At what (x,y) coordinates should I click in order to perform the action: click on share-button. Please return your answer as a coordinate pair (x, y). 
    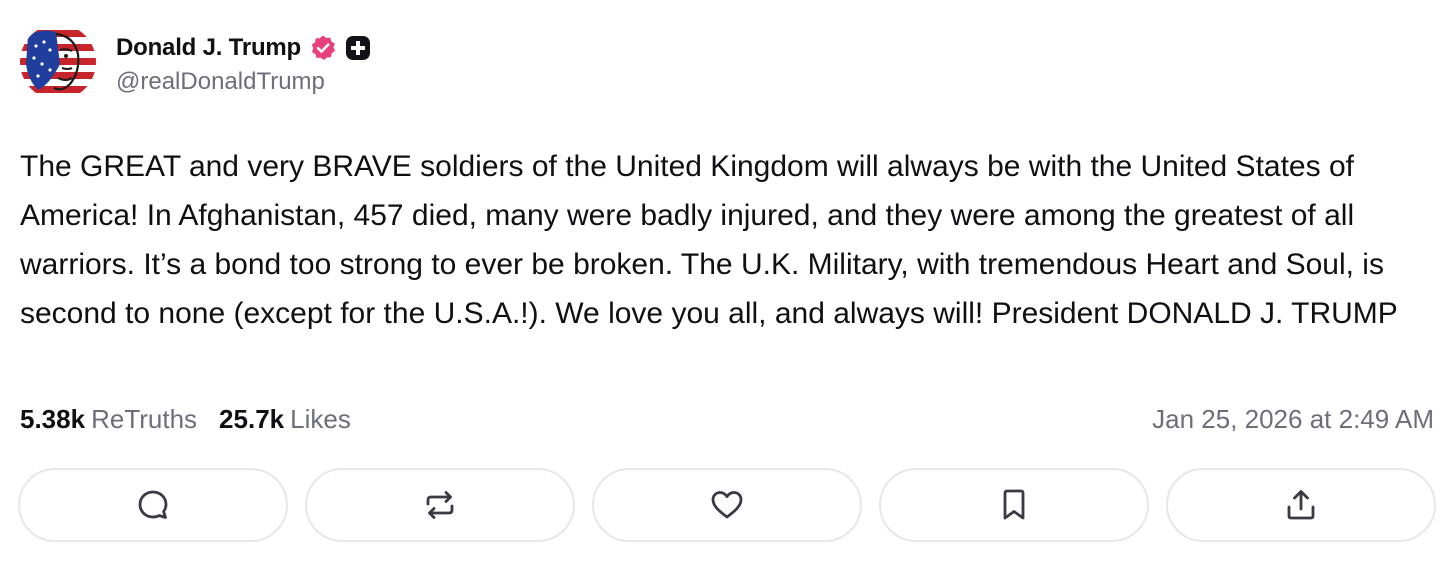
    Looking at the image, I should click on (1301, 505).